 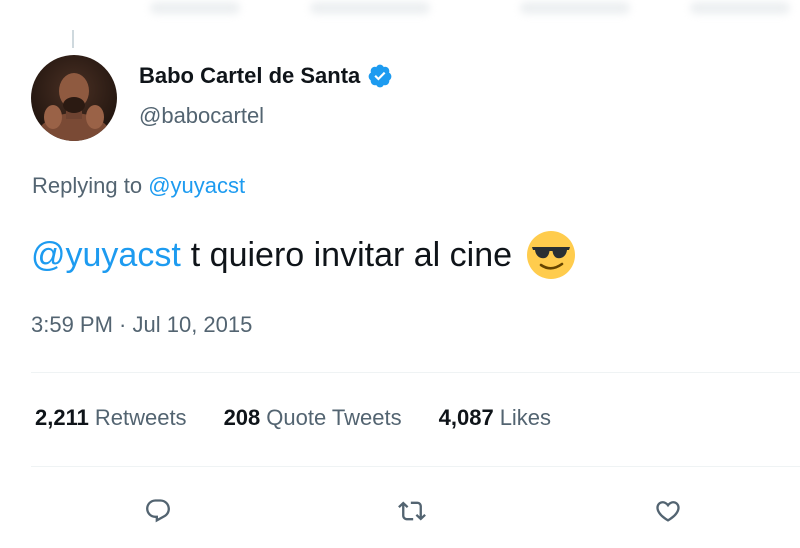 What do you see at coordinates (466, 417) in the screenshot?
I see `likes-count: 4,087` at bounding box center [466, 417].